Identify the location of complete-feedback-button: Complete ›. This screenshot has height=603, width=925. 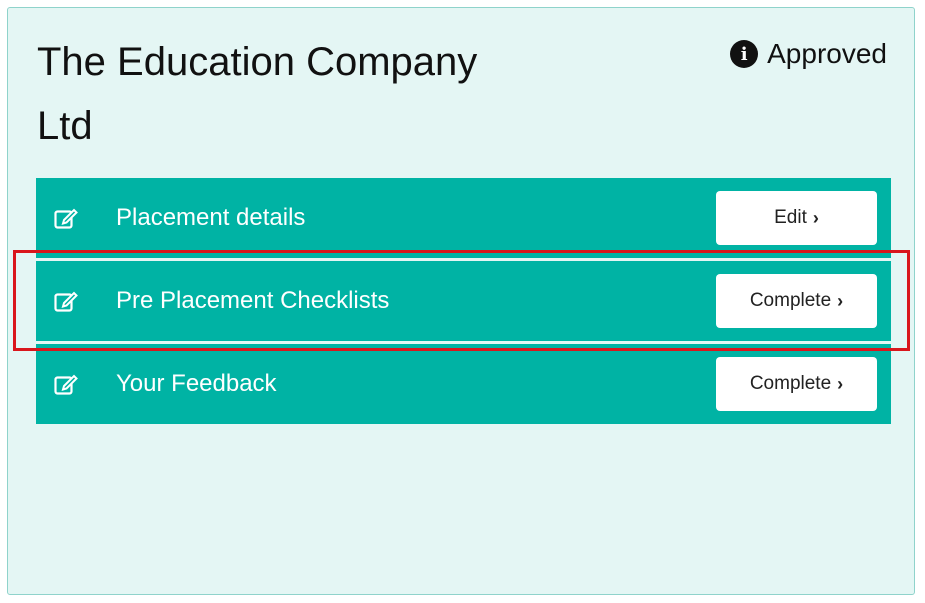
(796, 384).